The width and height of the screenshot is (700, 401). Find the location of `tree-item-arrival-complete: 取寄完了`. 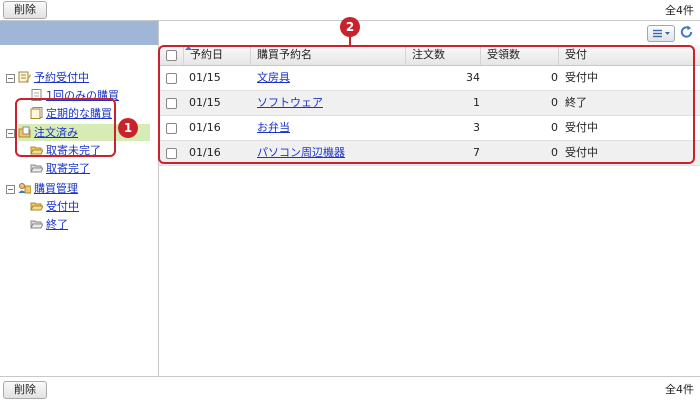

tree-item-arrival-complete: 取寄完了 is located at coordinates (60, 168).